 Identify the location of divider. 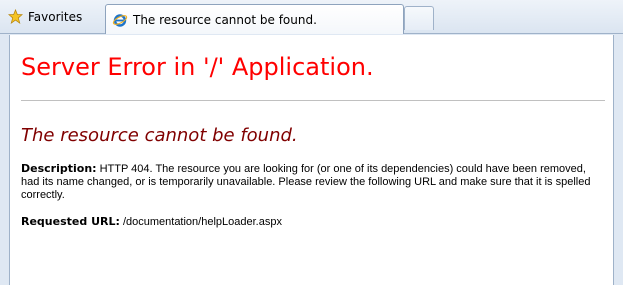
(313, 100).